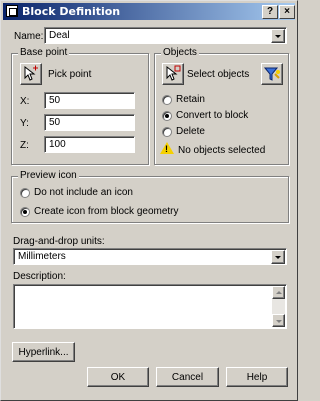 This screenshot has height=401, width=320. I want to click on name-combobox: Deal, so click(165, 35).